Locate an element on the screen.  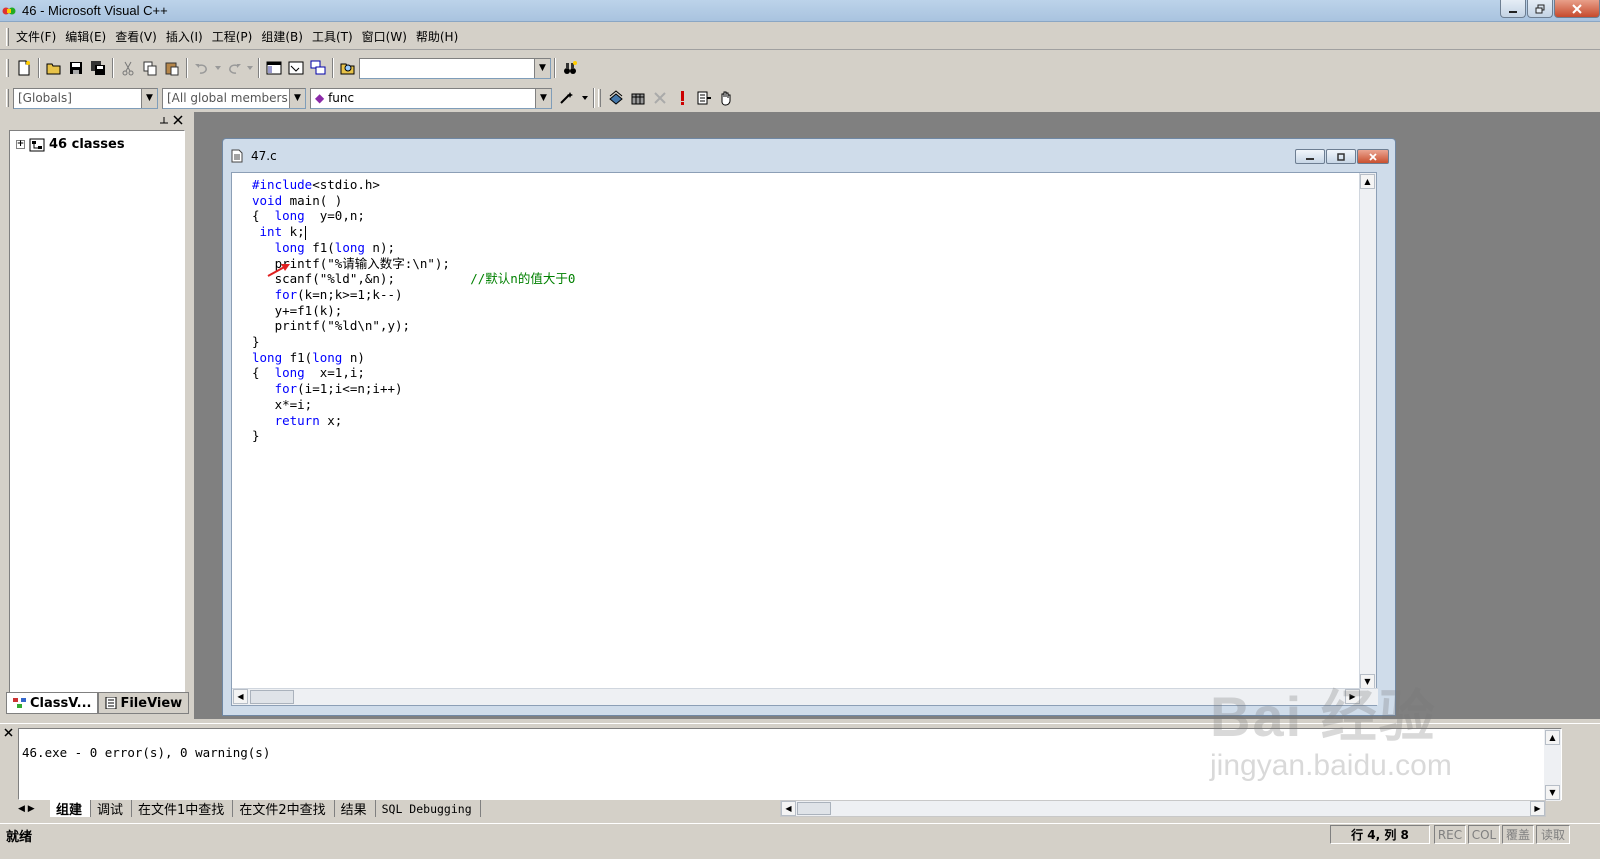
window-list-button is located at coordinates (318, 68).